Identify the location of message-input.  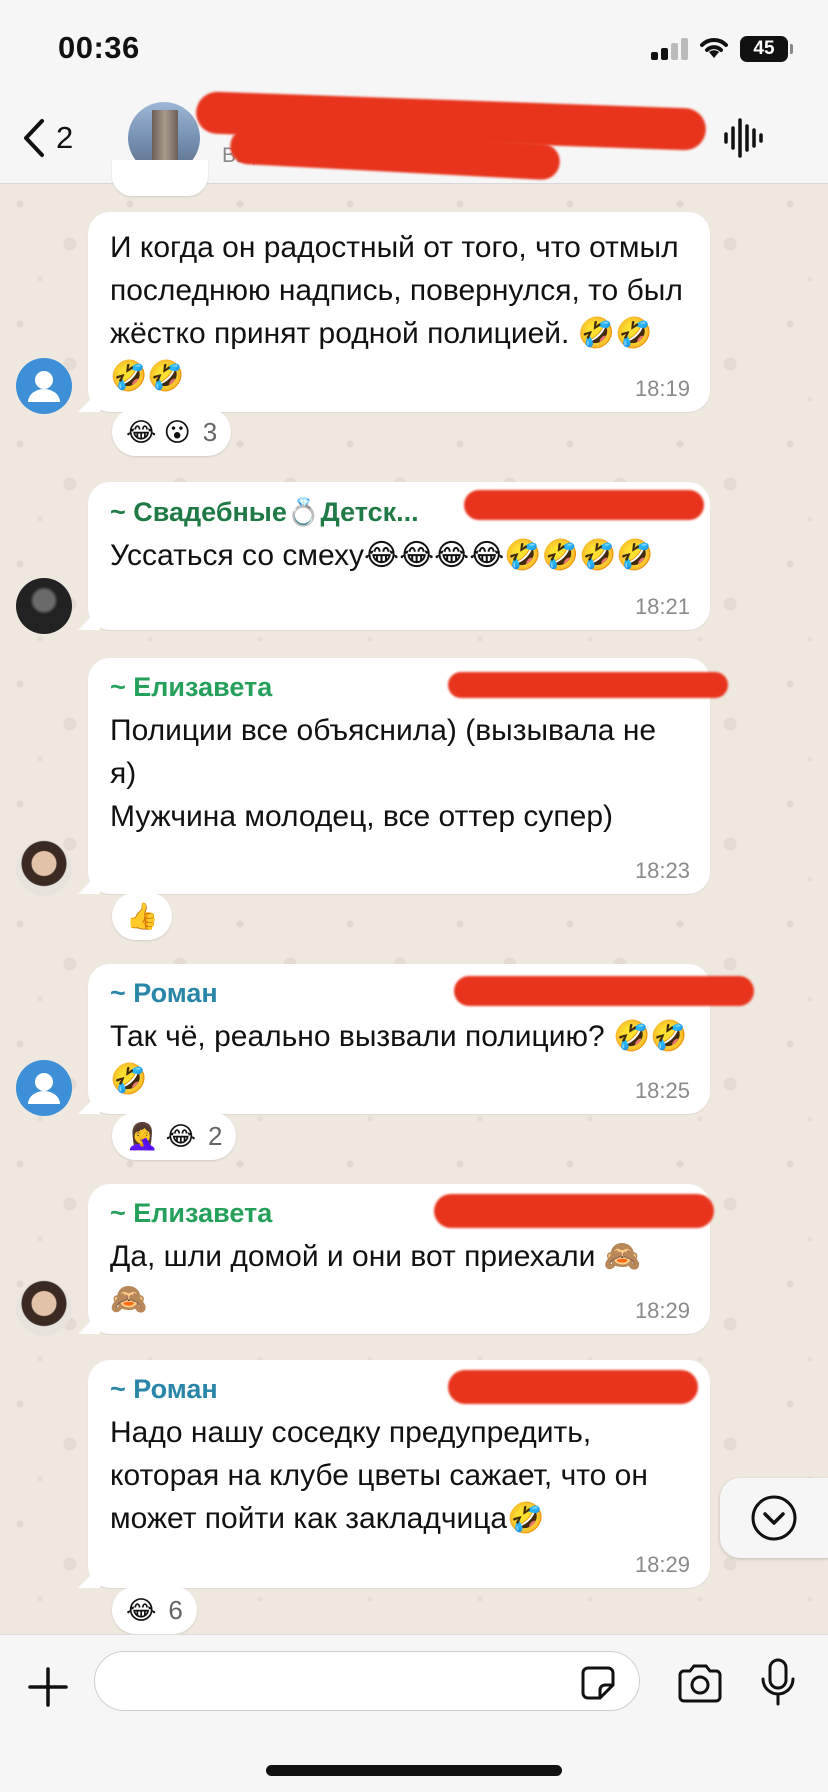
(367, 1681).